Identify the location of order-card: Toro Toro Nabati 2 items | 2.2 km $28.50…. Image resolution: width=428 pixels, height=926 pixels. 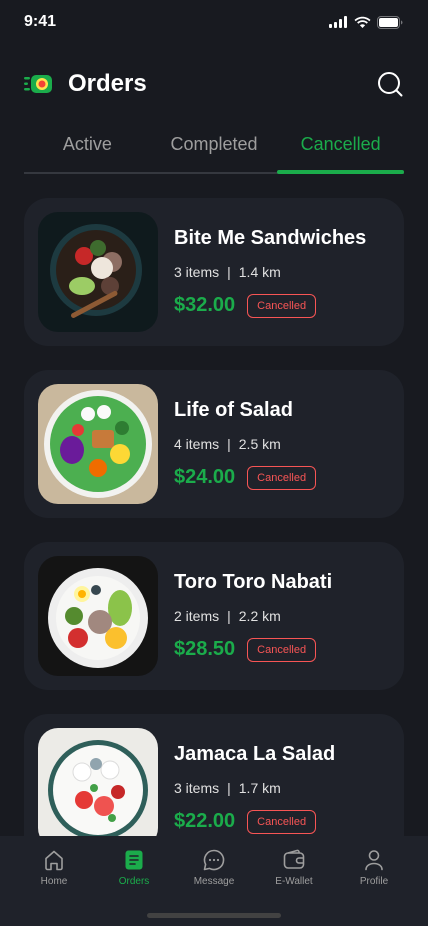
(214, 616).